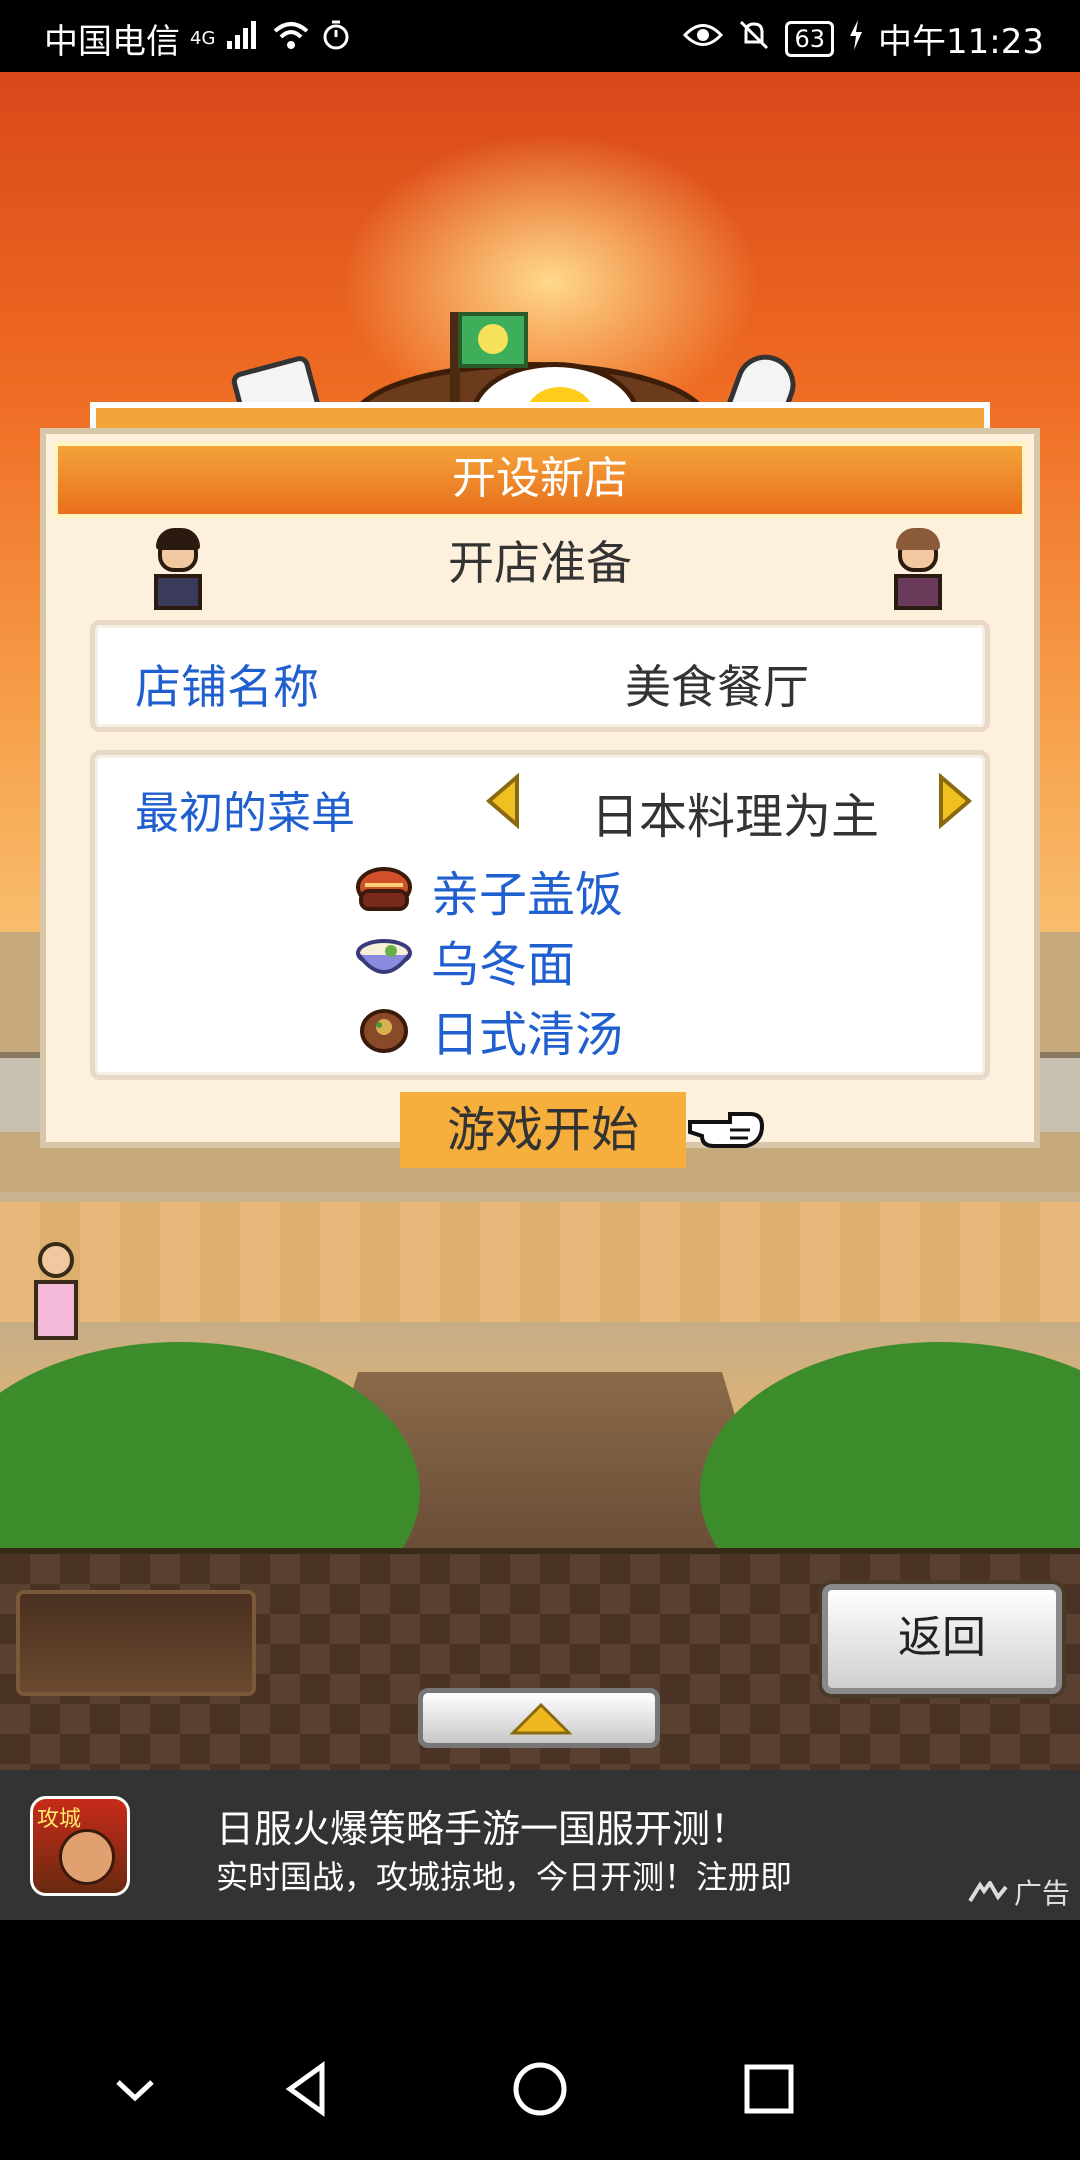 The height and width of the screenshot is (2160, 1080). What do you see at coordinates (918, 570) in the screenshot?
I see `female-staff-avatar` at bounding box center [918, 570].